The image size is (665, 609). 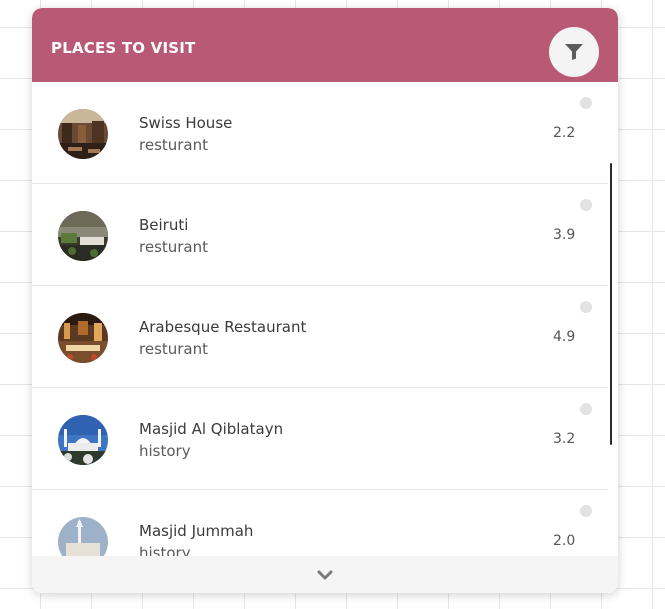 What do you see at coordinates (223, 327) in the screenshot?
I see `place-name: Arabesque Restaurant` at bounding box center [223, 327].